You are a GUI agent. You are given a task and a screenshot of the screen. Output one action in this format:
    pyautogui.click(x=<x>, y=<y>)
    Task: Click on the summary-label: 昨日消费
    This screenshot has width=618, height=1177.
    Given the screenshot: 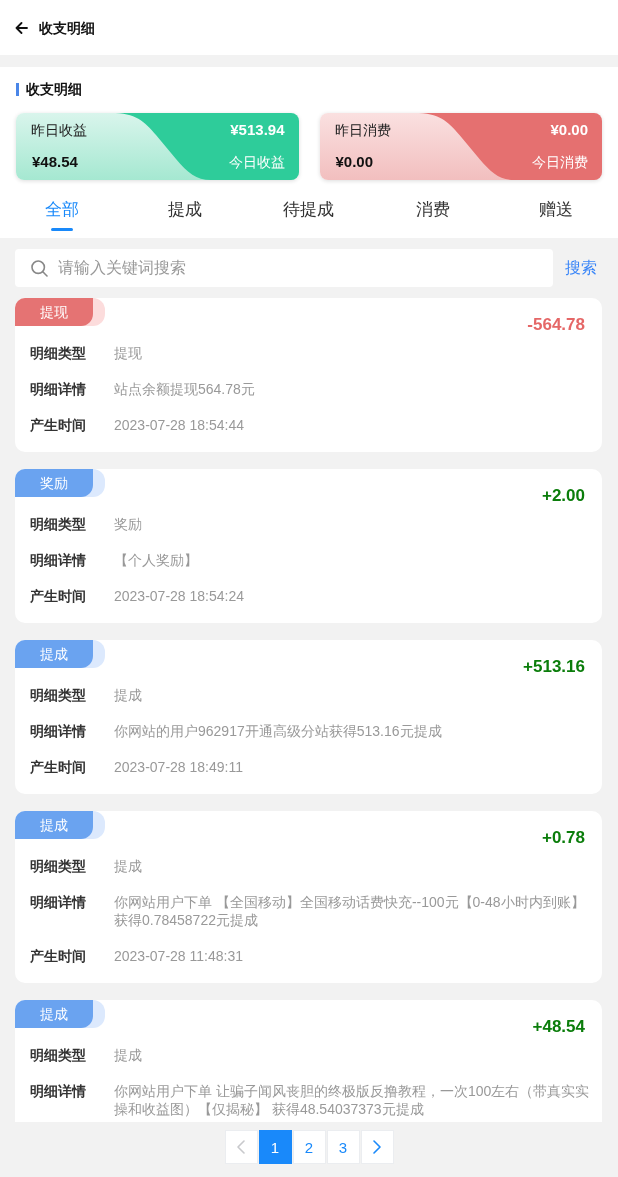 What is the action you would take?
    pyautogui.click(x=363, y=130)
    